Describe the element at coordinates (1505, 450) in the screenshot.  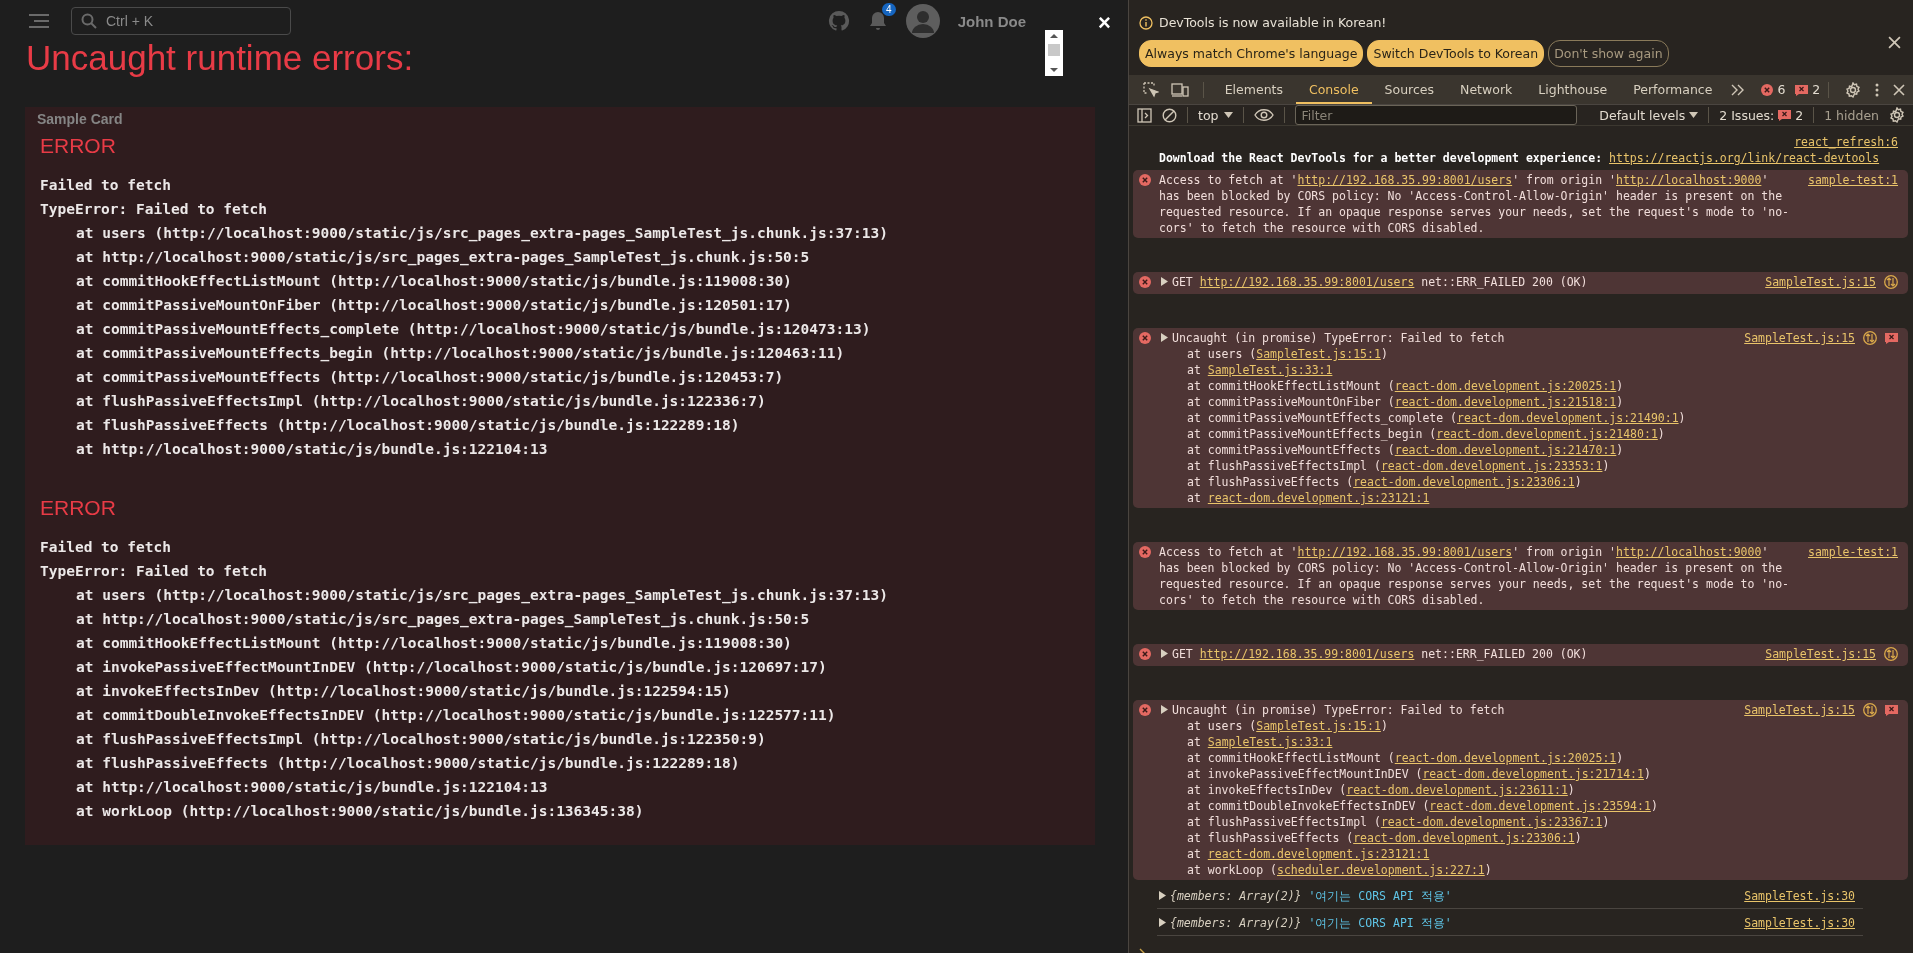
I see `source-link: react-dom.development.js:21470:1` at that location.